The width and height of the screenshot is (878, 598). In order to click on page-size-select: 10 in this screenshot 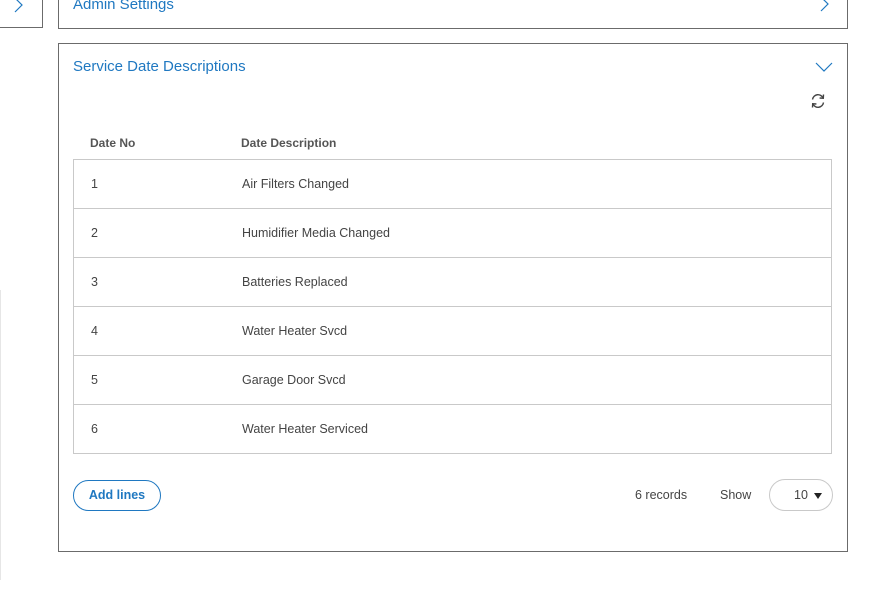, I will do `click(801, 495)`.